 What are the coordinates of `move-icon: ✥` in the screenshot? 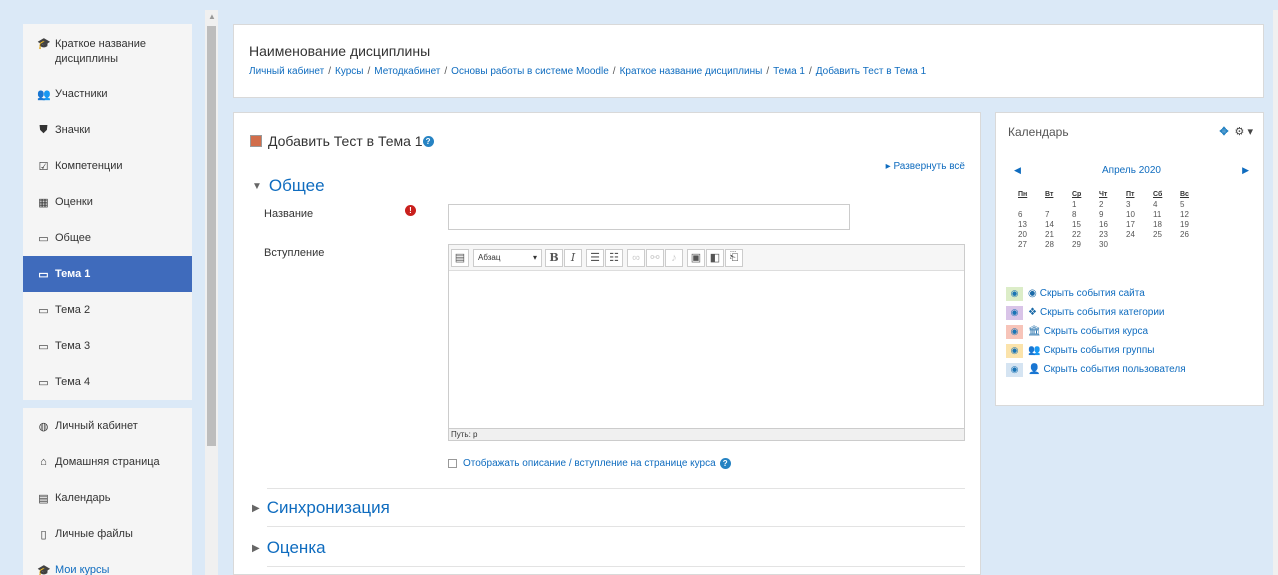 It's located at (1223, 132).